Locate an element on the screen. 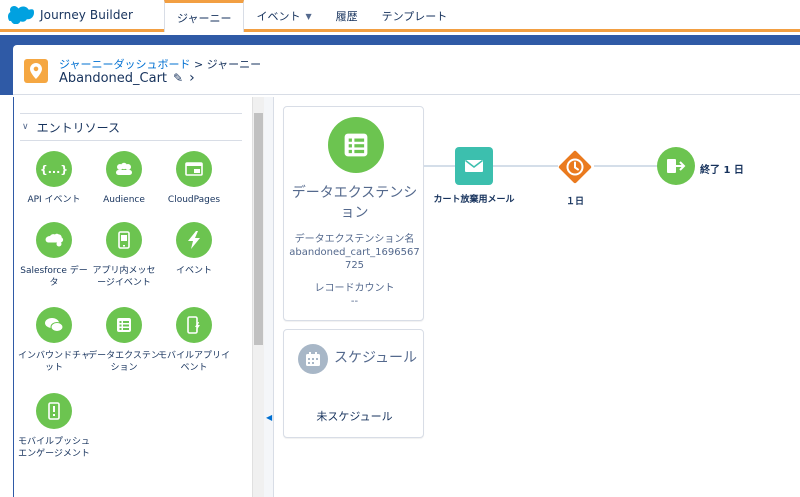 The height and width of the screenshot is (497, 800). de-name-label: データエクステンション名 is located at coordinates (354, 239).